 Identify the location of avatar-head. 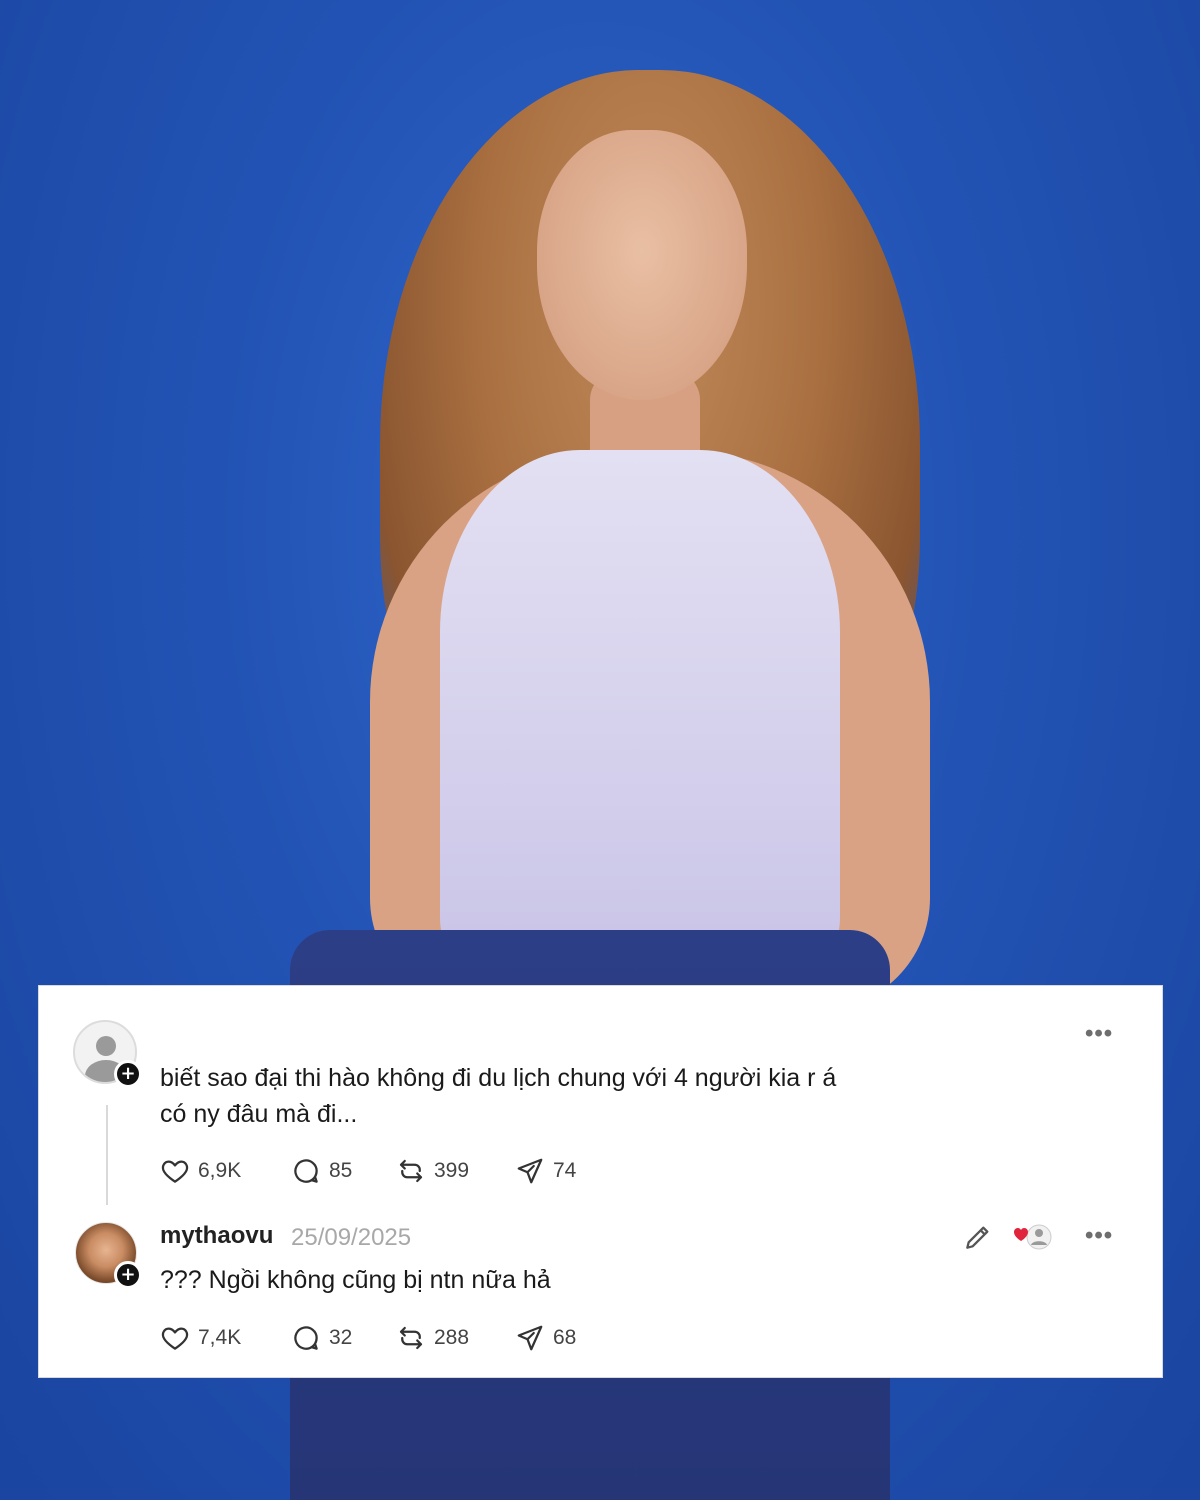
(106, 1046).